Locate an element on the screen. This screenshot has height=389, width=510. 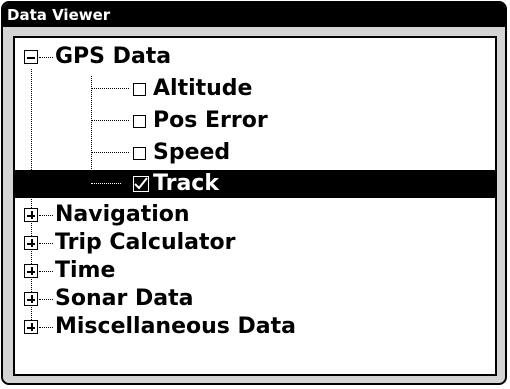
tree-item-track: Track is located at coordinates (255, 184).